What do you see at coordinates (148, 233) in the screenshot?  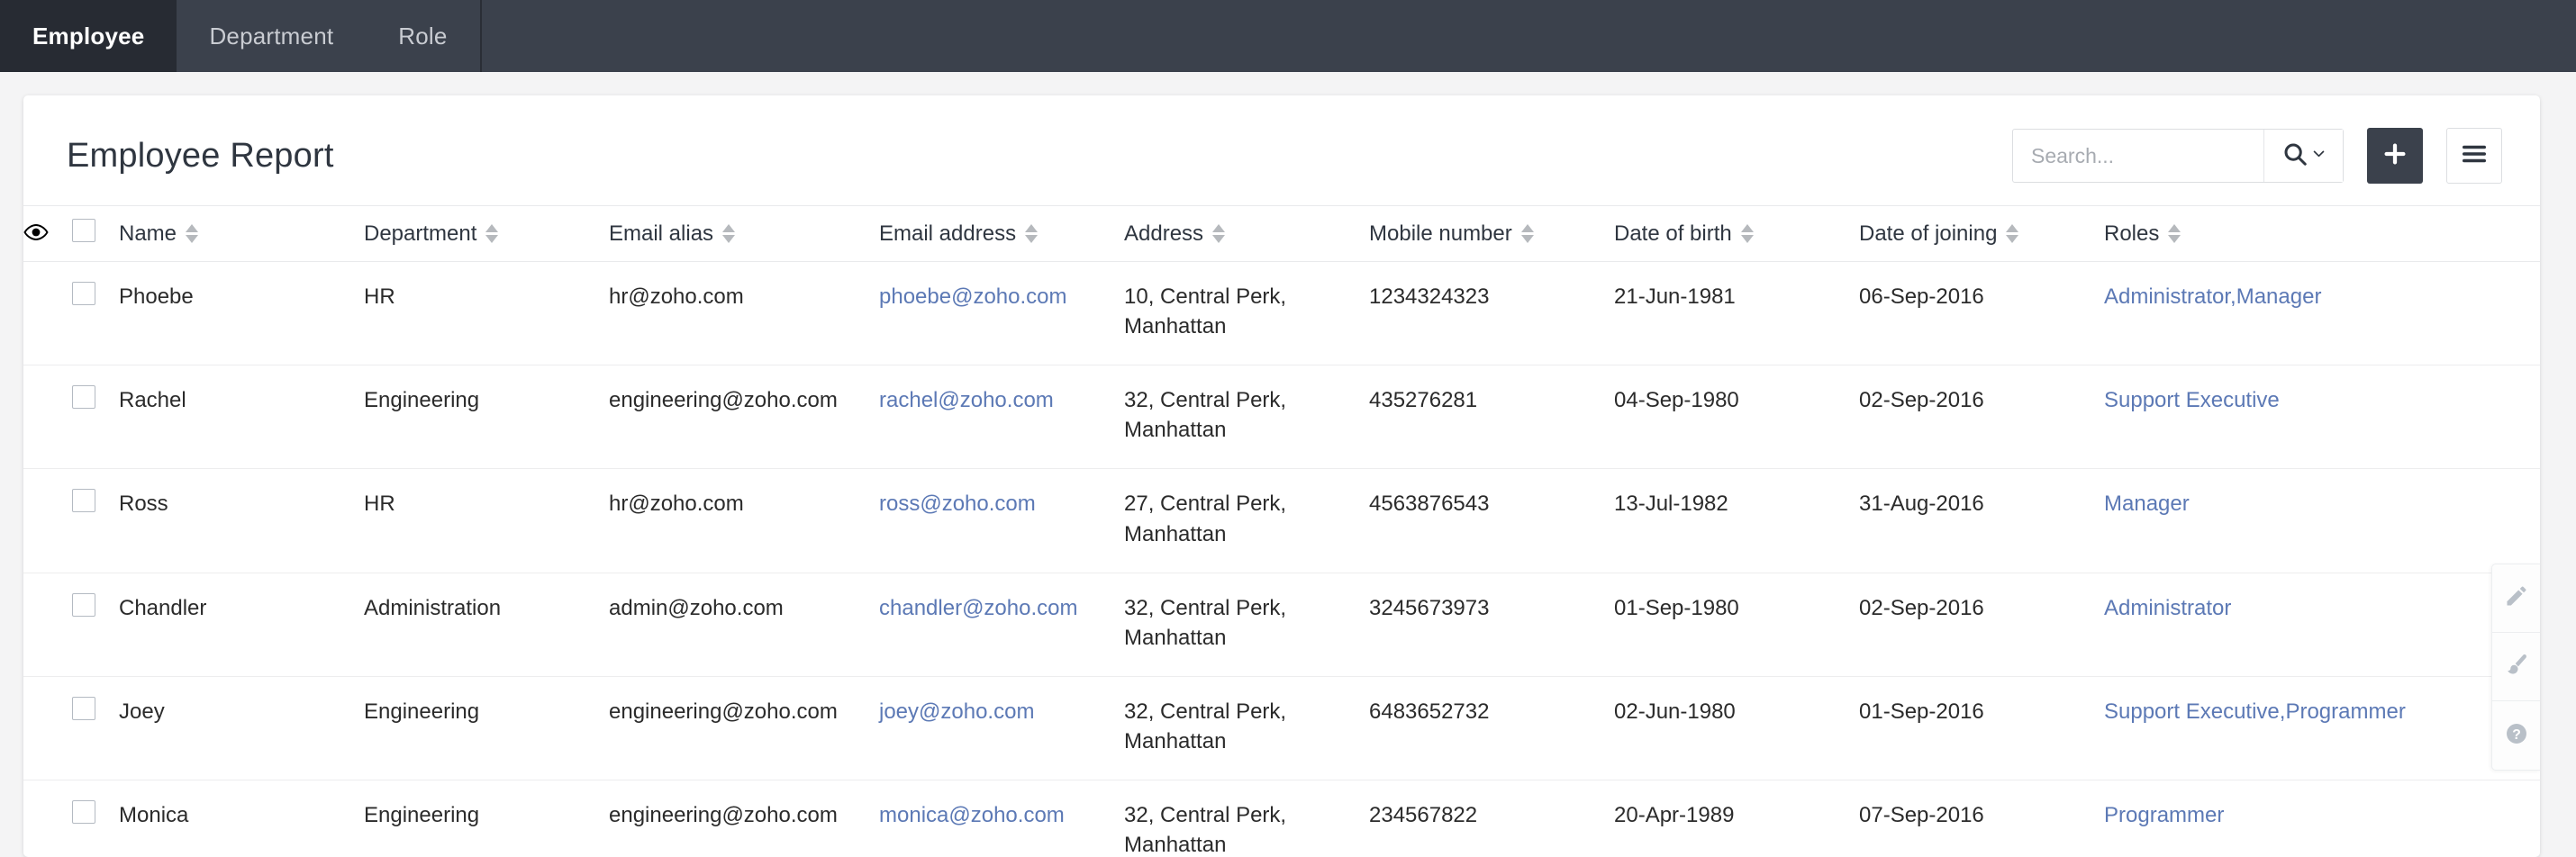 I see `column-header-name-label: Name` at bounding box center [148, 233].